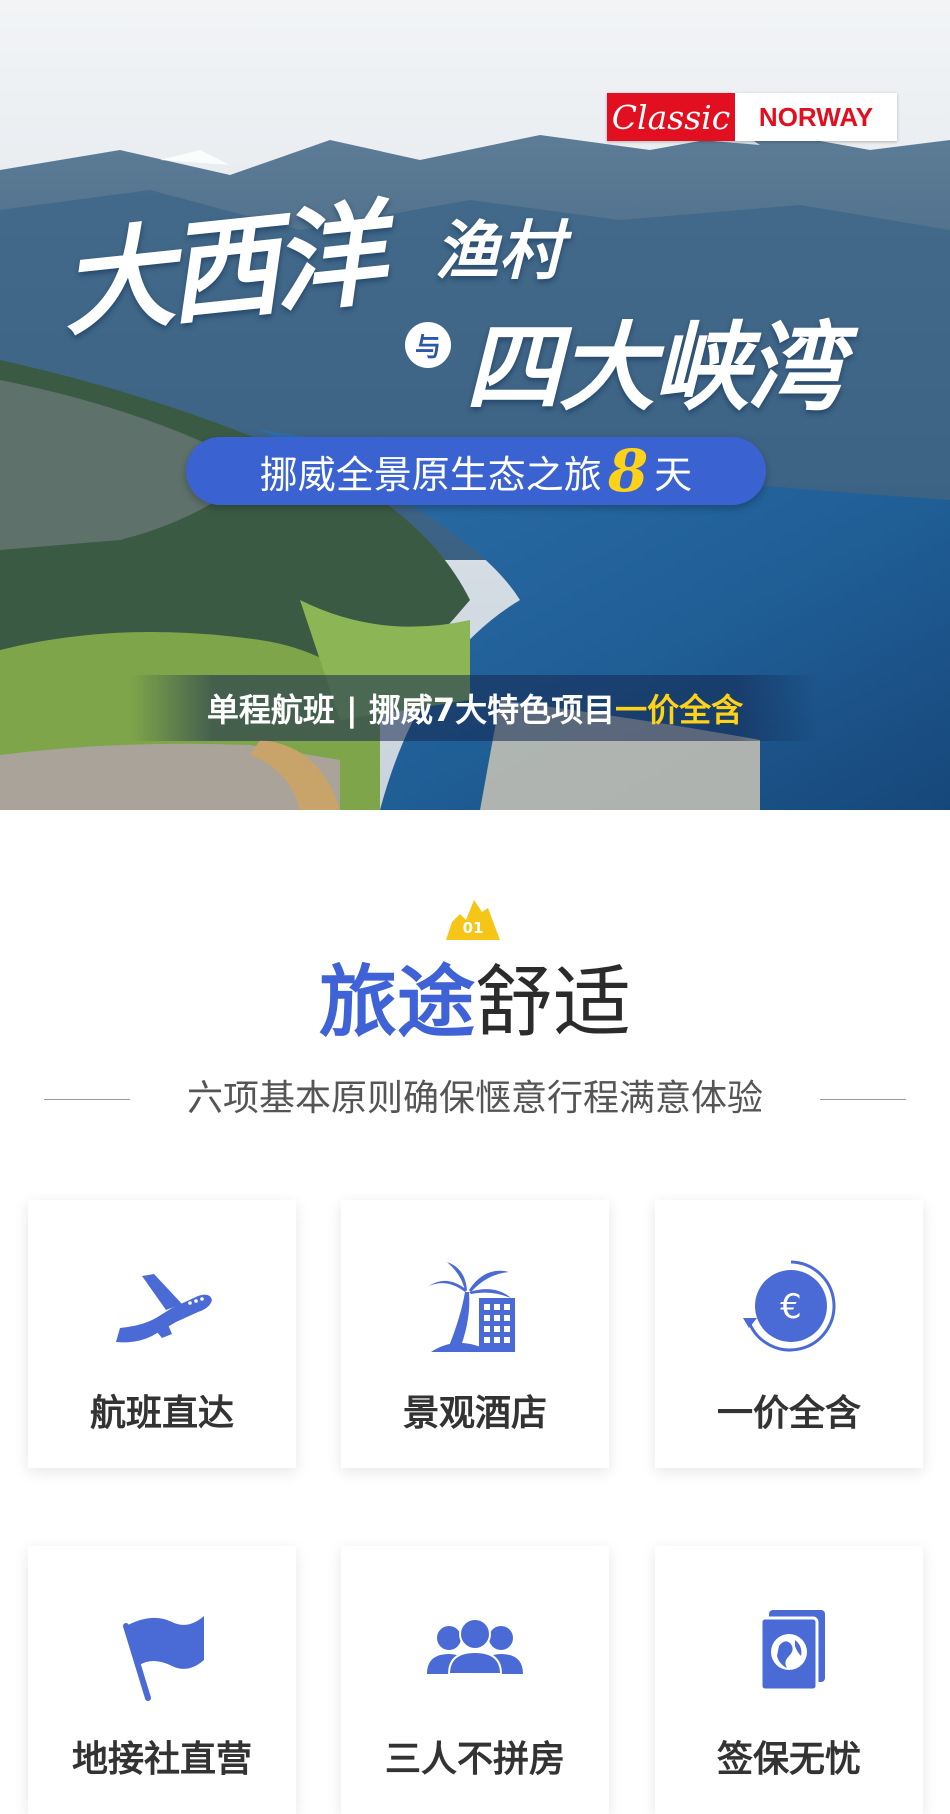 Image resolution: width=950 pixels, height=1814 pixels. What do you see at coordinates (679, 710) in the screenshot?
I see `strip-highlight: 一价全含` at bounding box center [679, 710].